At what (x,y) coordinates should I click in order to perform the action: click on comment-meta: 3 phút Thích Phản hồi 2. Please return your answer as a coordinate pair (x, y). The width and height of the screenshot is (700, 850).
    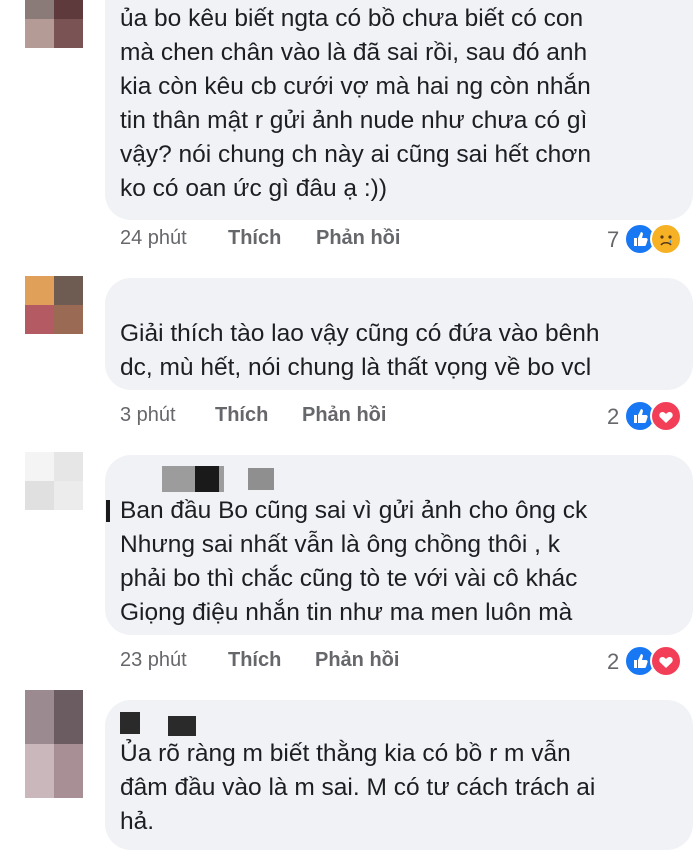
    Looking at the image, I should click on (350, 415).